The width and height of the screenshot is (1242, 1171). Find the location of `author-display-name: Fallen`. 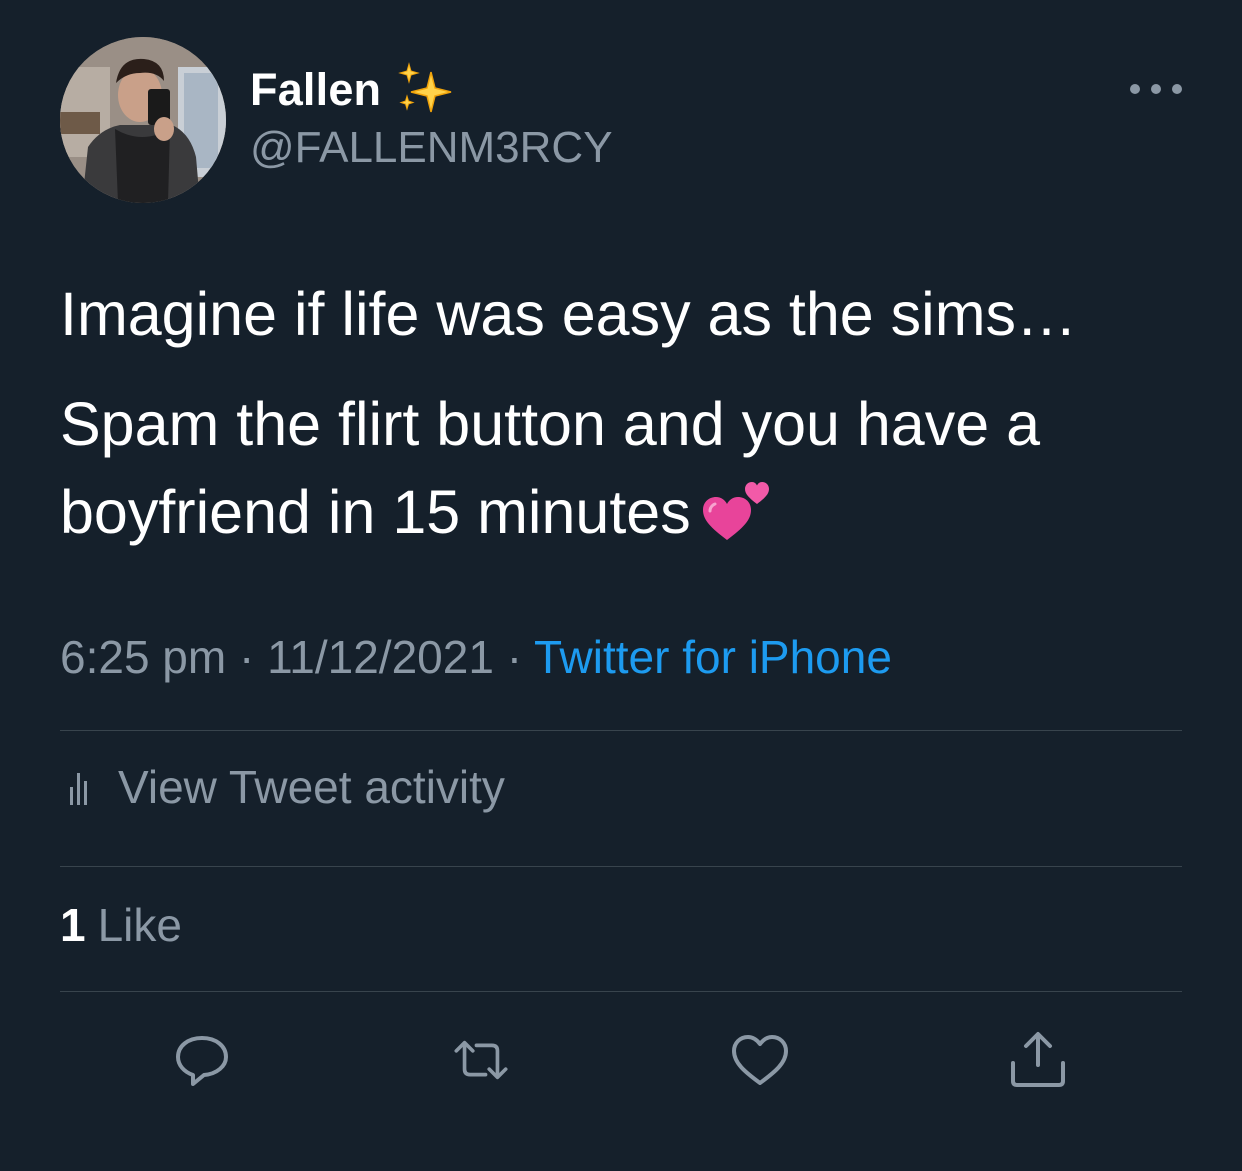

author-display-name: Fallen is located at coordinates (315, 90).